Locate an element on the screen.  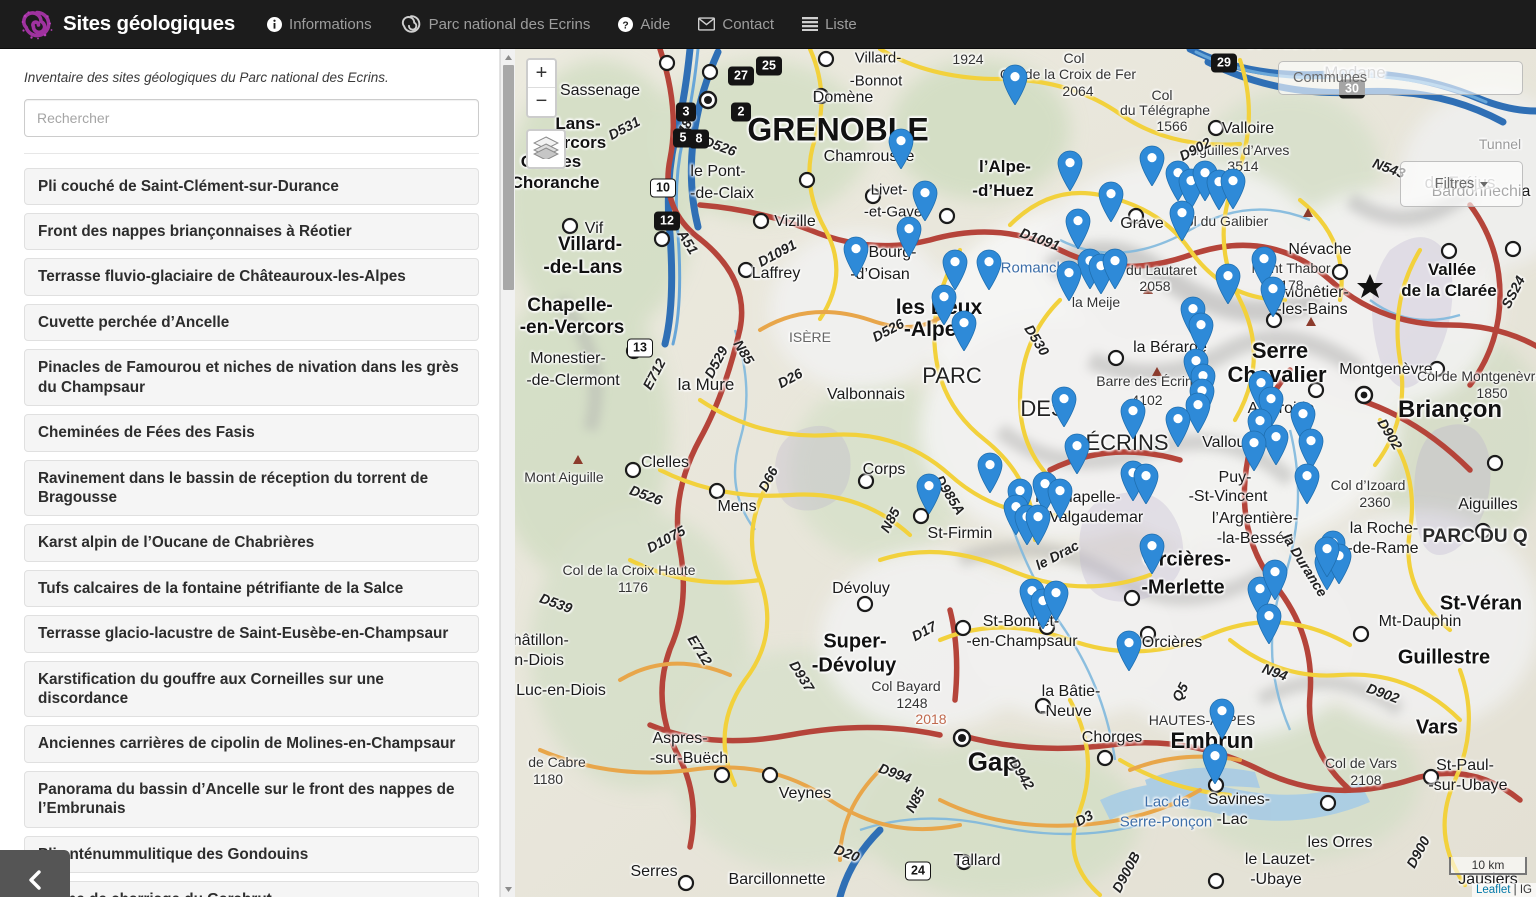
site-list-item: Pli couché de Saint-Clément-sur-Durance is located at coordinates (251, 186).